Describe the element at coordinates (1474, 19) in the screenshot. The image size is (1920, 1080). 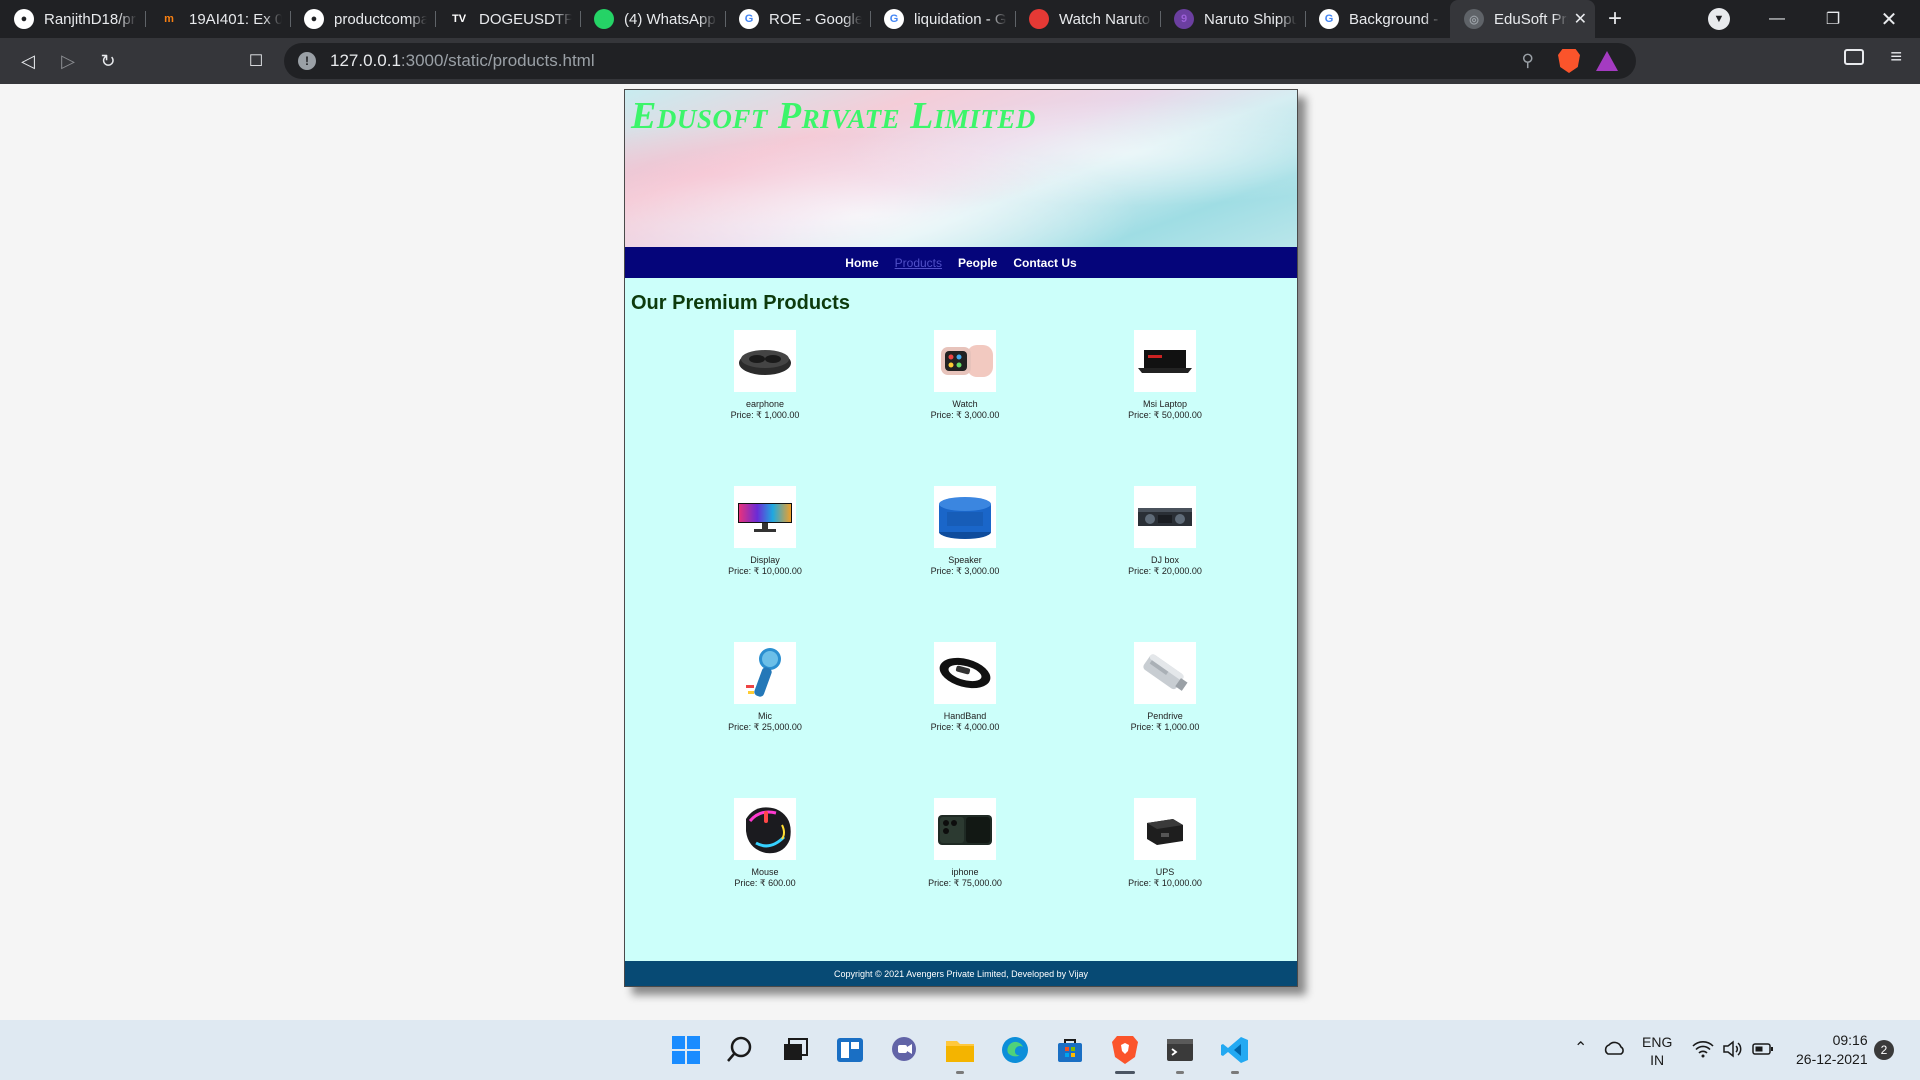
I see `globe-icon: ◎` at that location.